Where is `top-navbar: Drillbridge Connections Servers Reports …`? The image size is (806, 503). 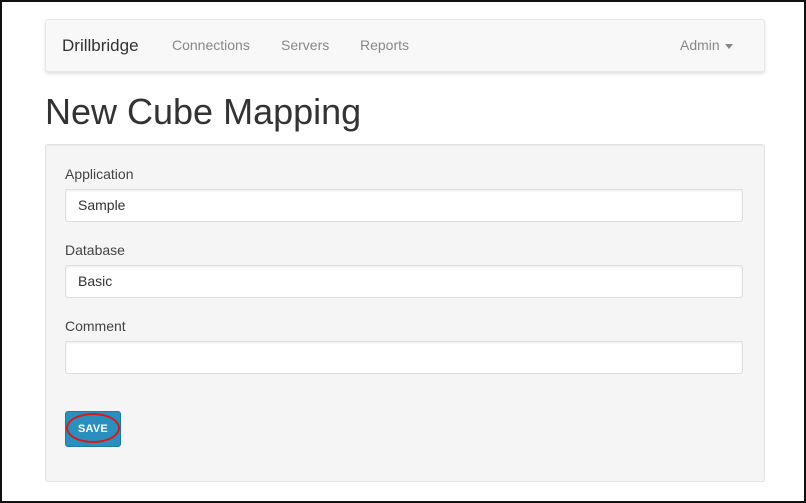 top-navbar: Drillbridge Connections Servers Reports … is located at coordinates (405, 45).